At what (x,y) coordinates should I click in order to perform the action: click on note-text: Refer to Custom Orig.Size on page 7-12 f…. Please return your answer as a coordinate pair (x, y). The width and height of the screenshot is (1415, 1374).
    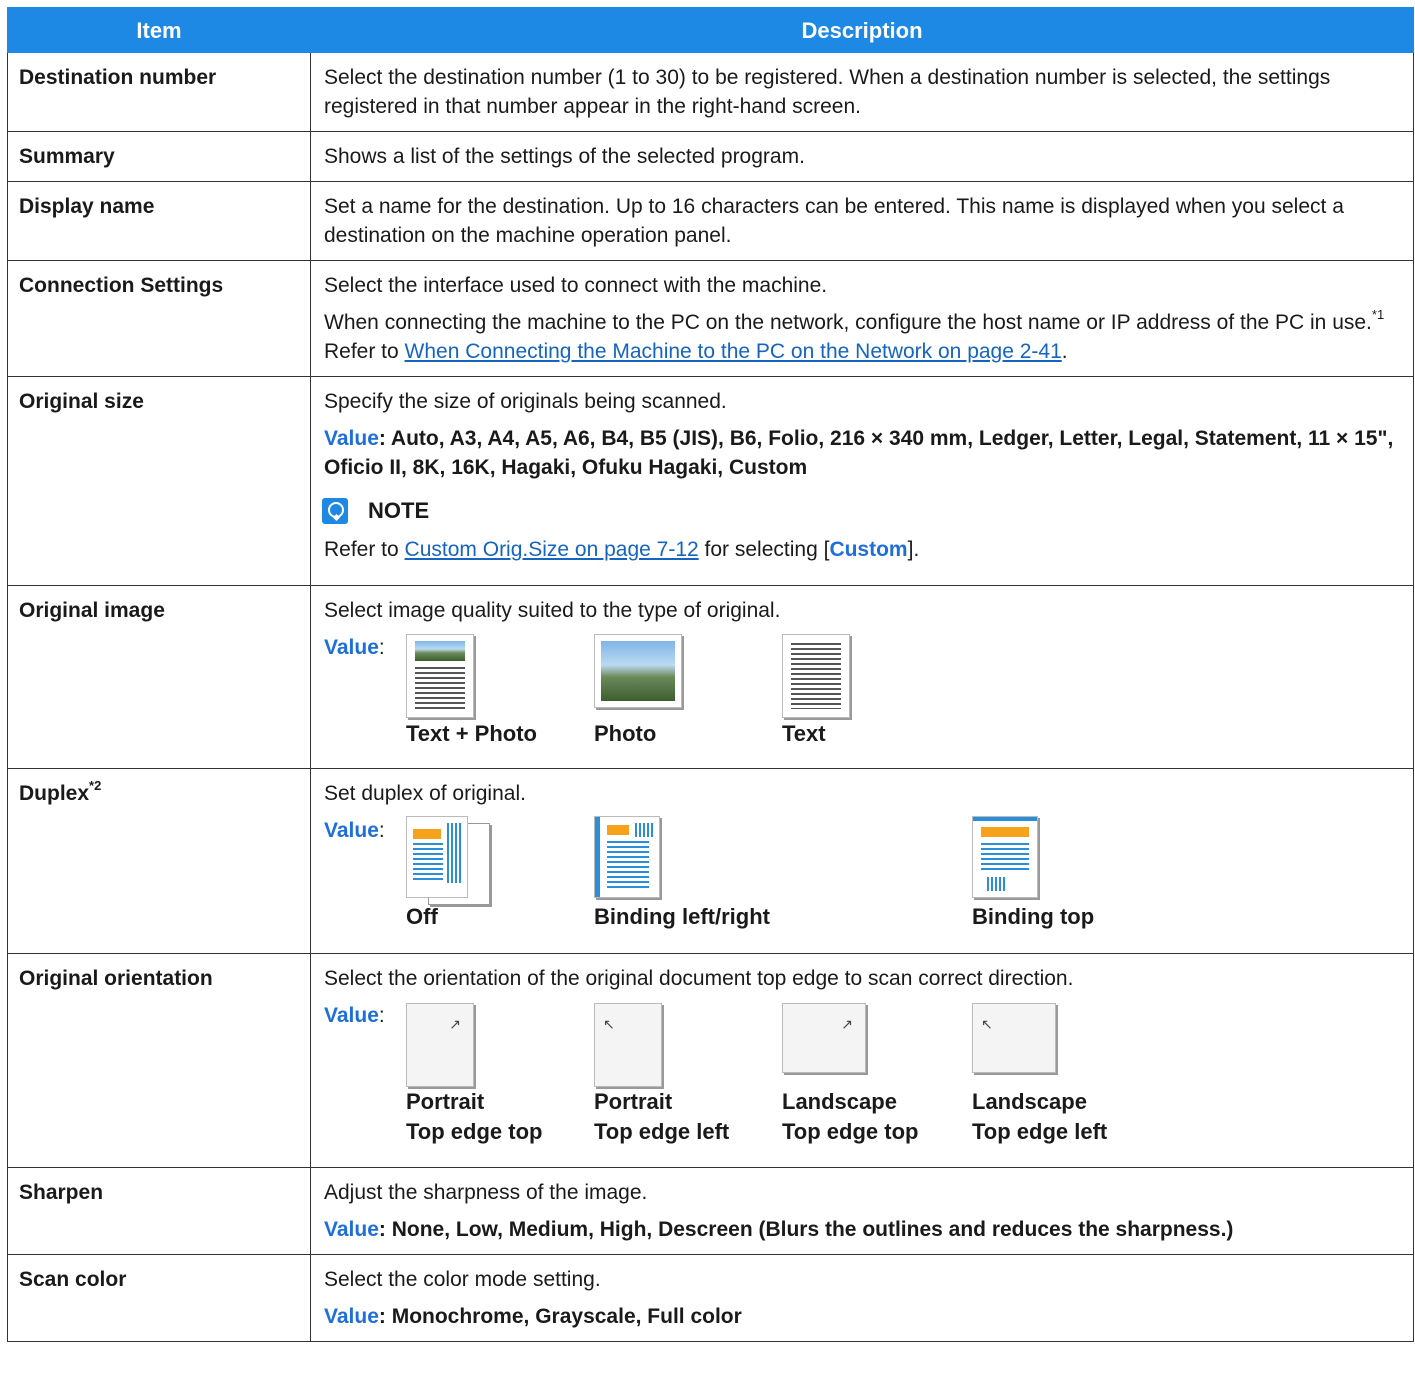
    Looking at the image, I should click on (622, 549).